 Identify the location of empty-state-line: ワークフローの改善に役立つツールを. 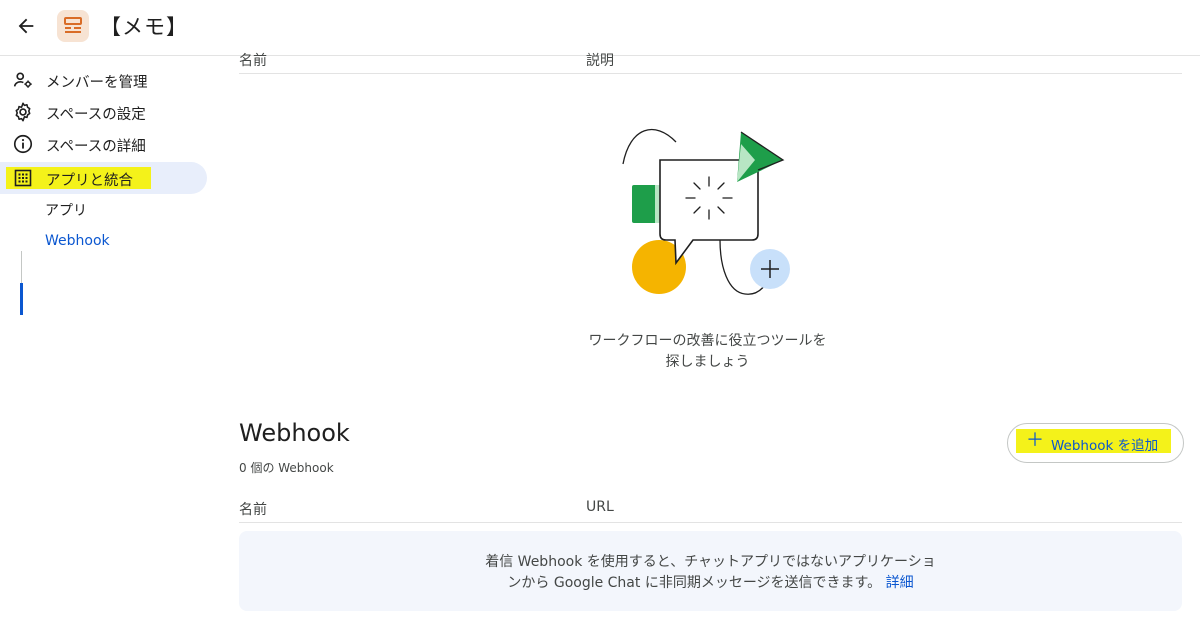
(707, 341).